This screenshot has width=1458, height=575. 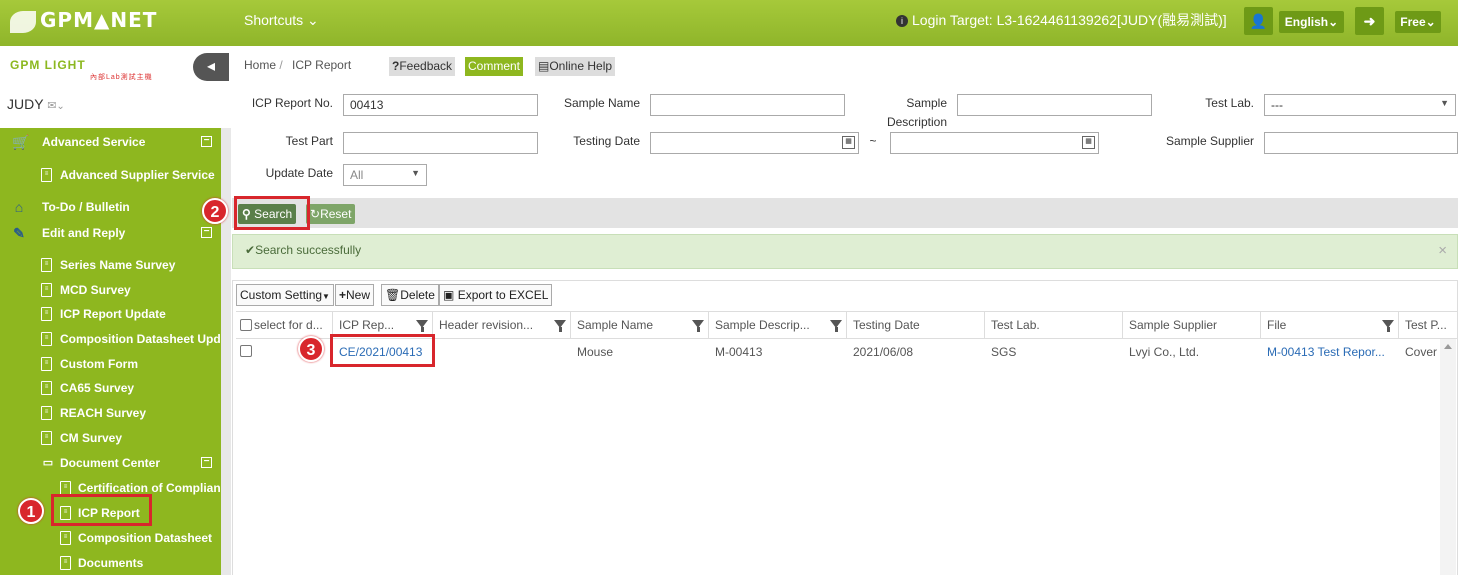 What do you see at coordinates (110, 538) in the screenshot?
I see `sidebar-item-composition-datasheet: ≡ Composition Datasheet` at bounding box center [110, 538].